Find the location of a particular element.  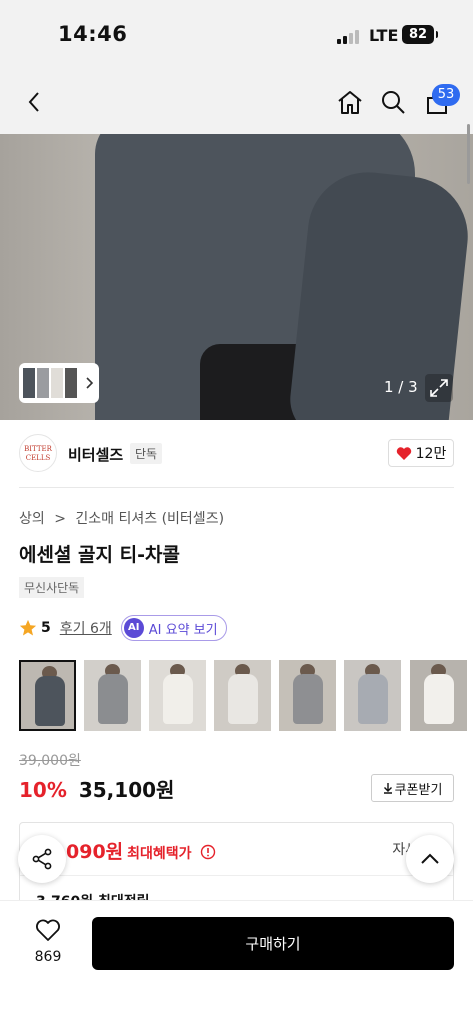

discount-rate: 10% is located at coordinates (43, 790).